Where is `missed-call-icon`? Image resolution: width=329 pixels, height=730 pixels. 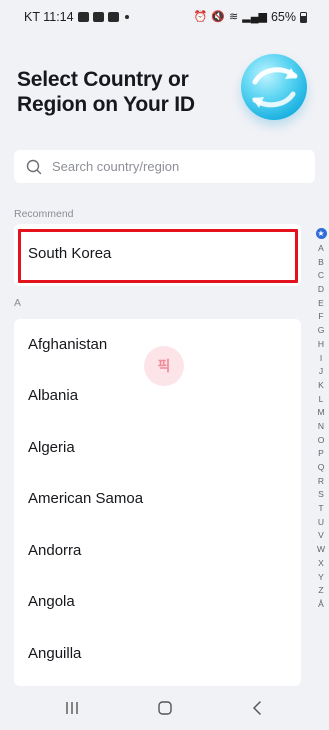 missed-call-icon is located at coordinates (113, 17).